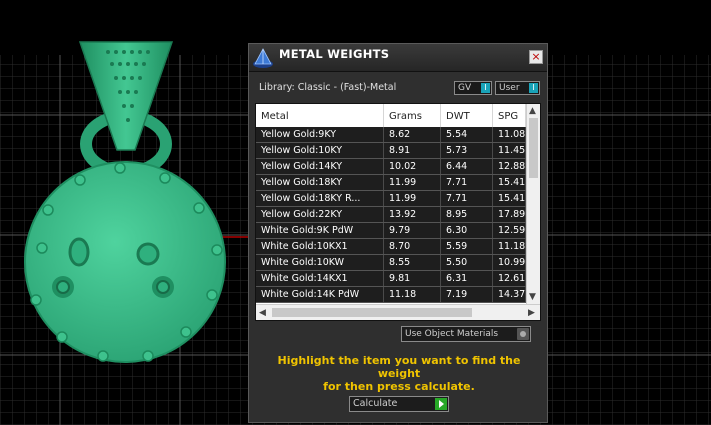 The width and height of the screenshot is (711, 425). I want to click on dropdown-button-icon, so click(523, 334).